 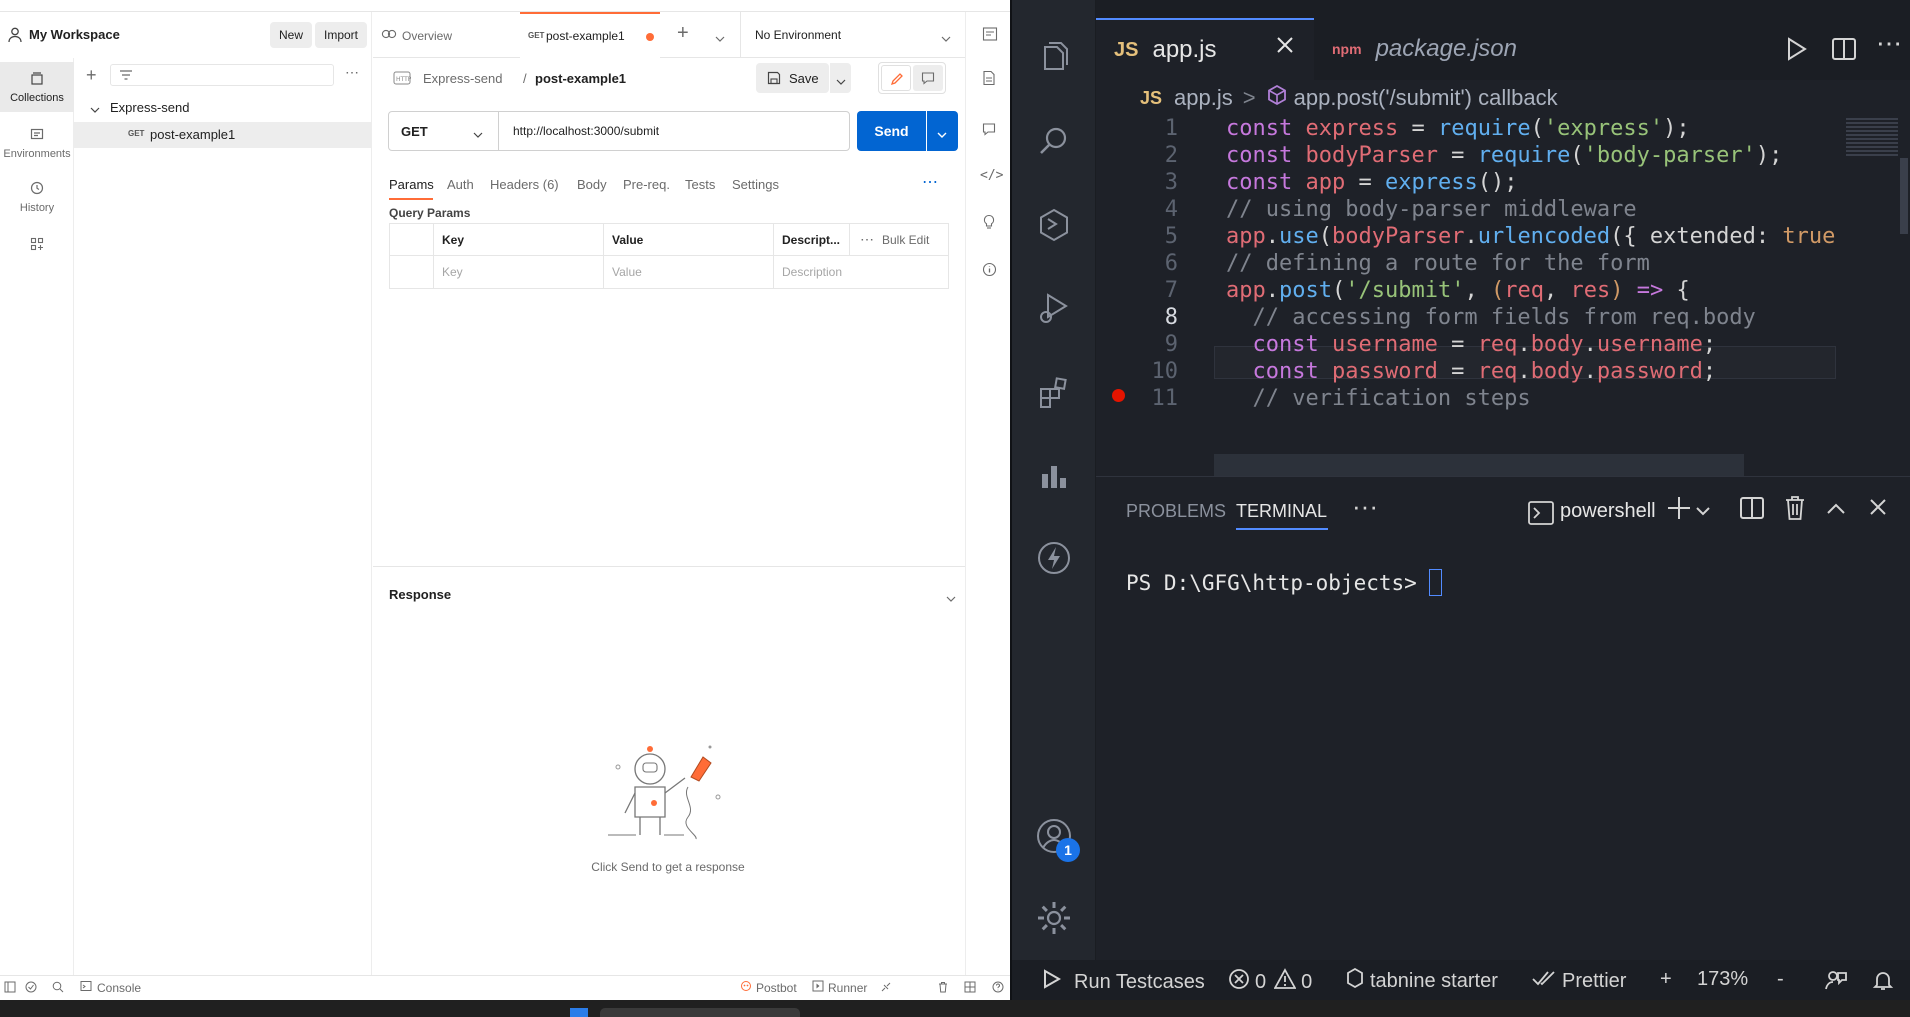 I want to click on split-editor-icon, so click(x=1844, y=51).